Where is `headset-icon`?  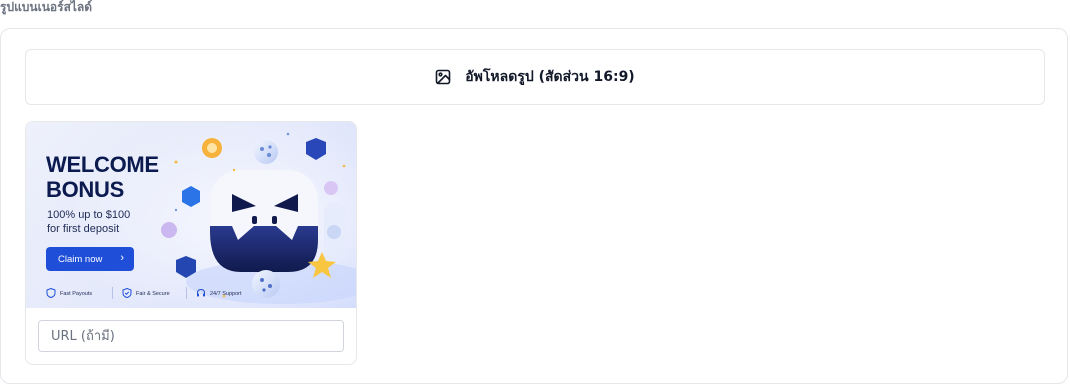
headset-icon is located at coordinates (201, 294).